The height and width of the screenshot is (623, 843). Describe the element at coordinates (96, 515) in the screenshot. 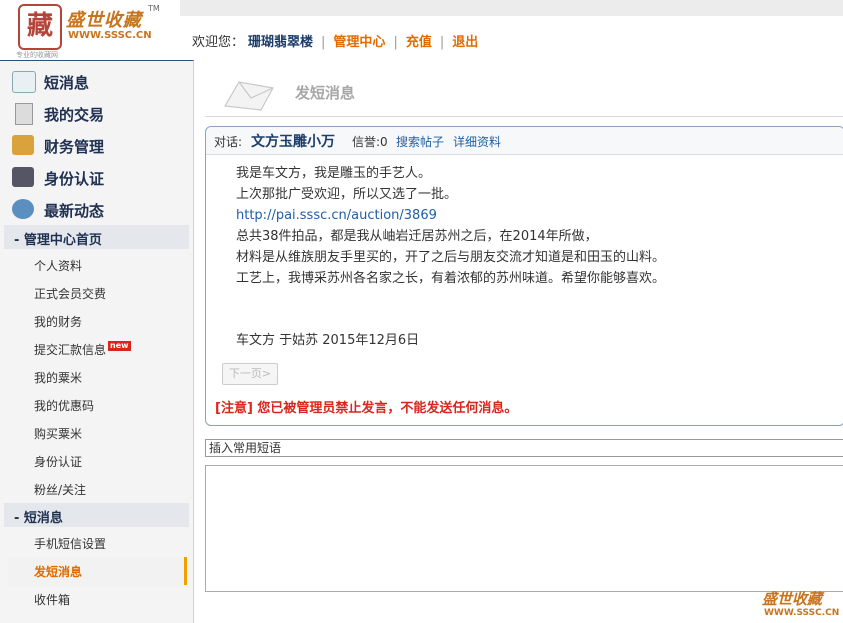

I see `section-messages: - 短消息` at that location.